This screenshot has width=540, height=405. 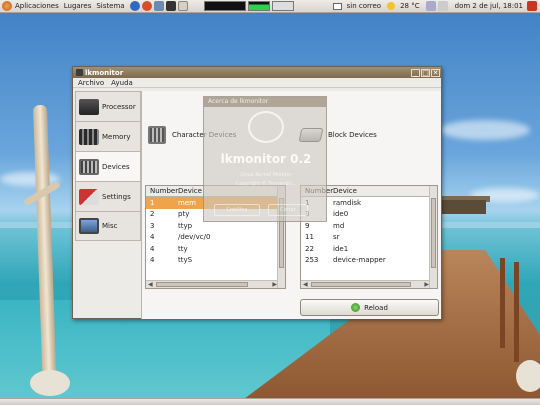 I want to click on sidebar-item-processor: Processor, so click(x=108, y=106).